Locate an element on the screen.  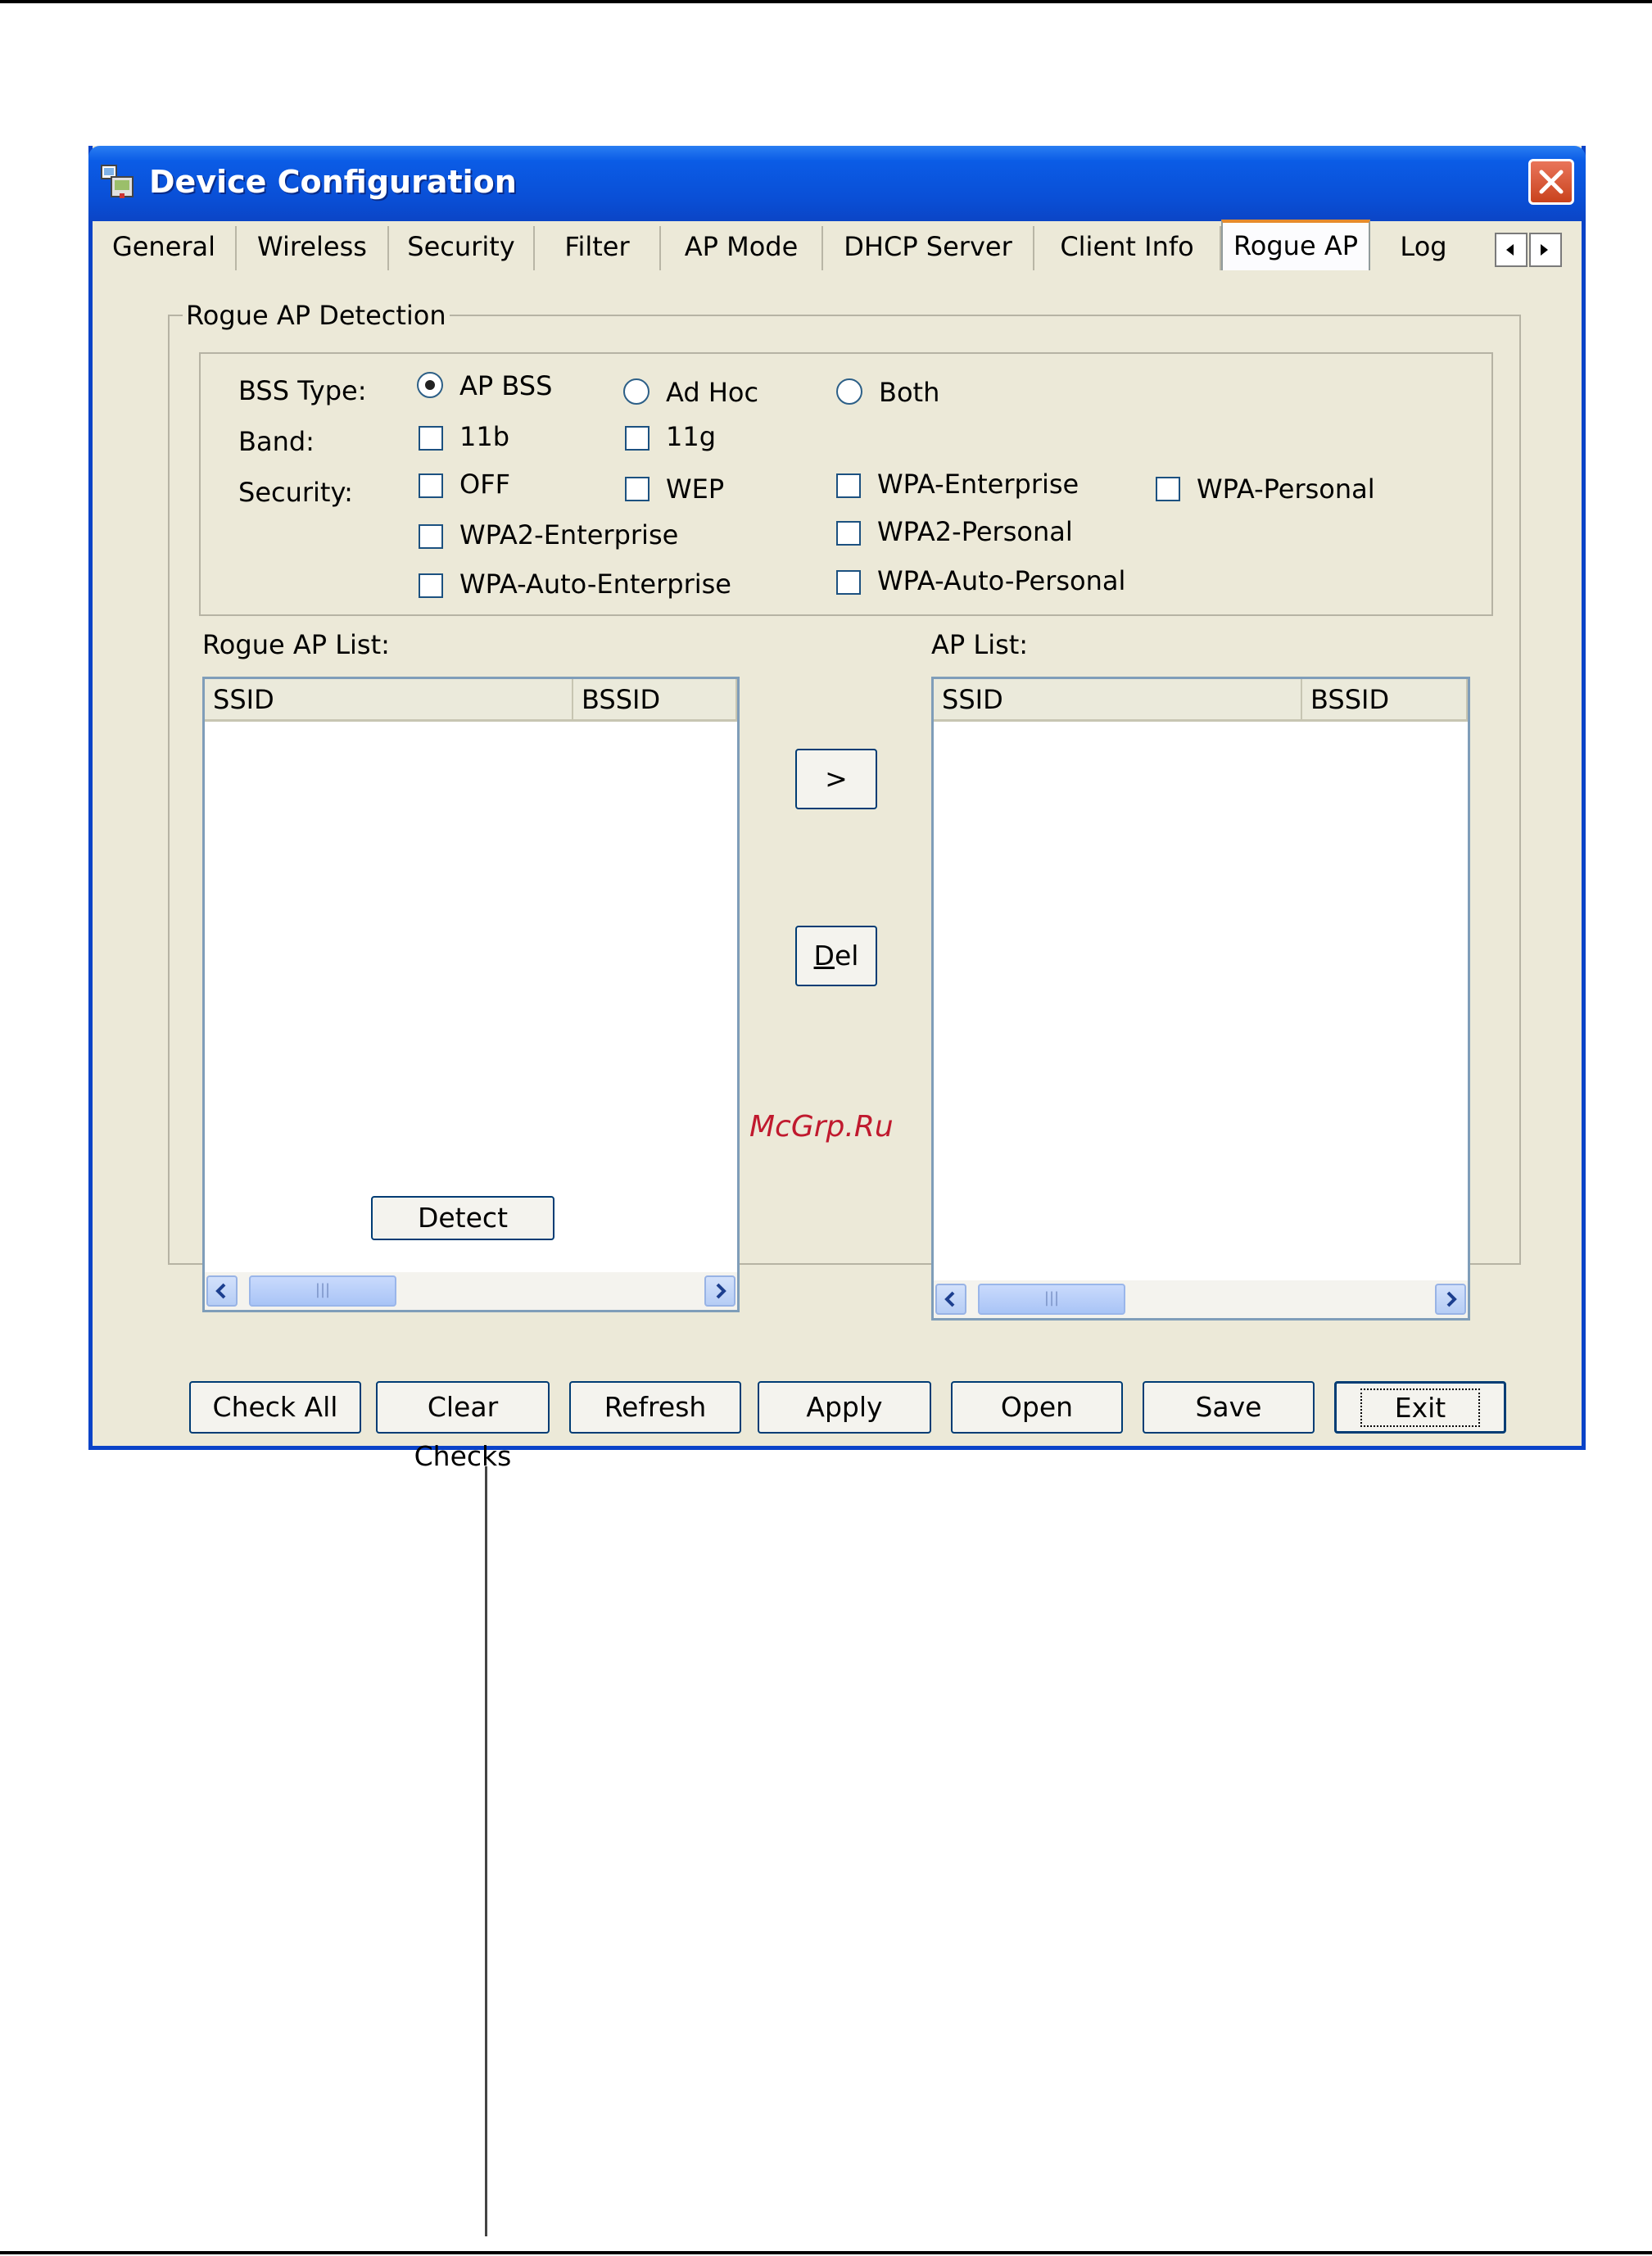
checkbox-off is located at coordinates (431, 485).